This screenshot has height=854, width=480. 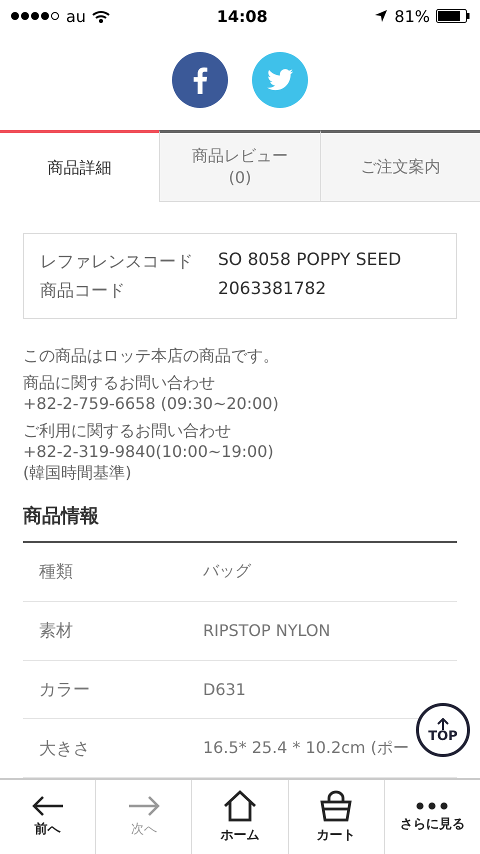 I want to click on spec-label: カラー, so click(x=64, y=689).